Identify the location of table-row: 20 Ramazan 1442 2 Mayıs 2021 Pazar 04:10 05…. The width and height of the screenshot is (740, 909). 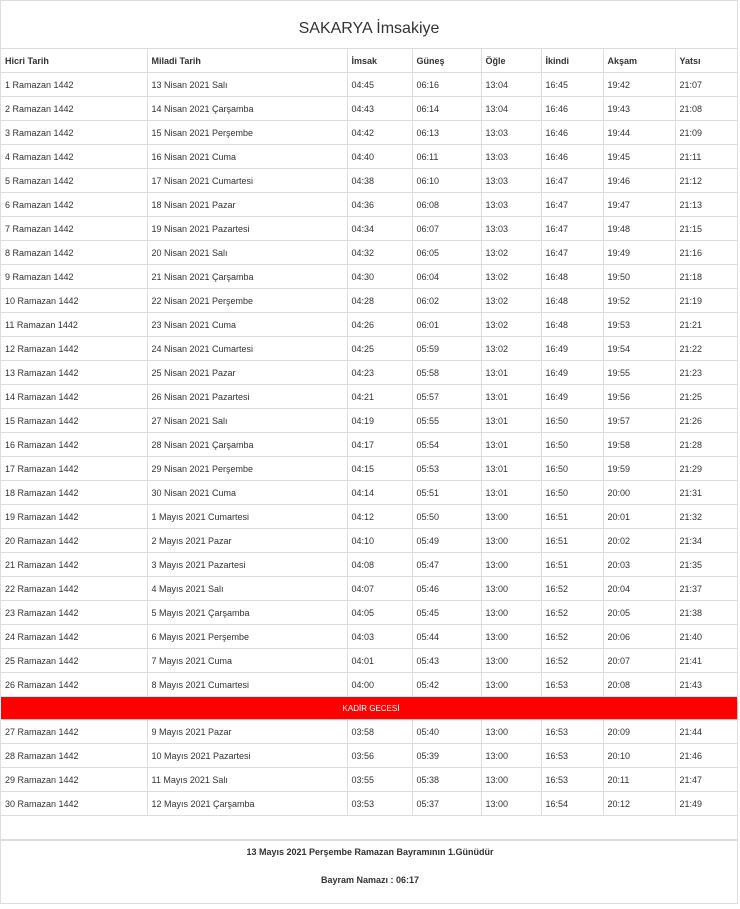
(369, 540).